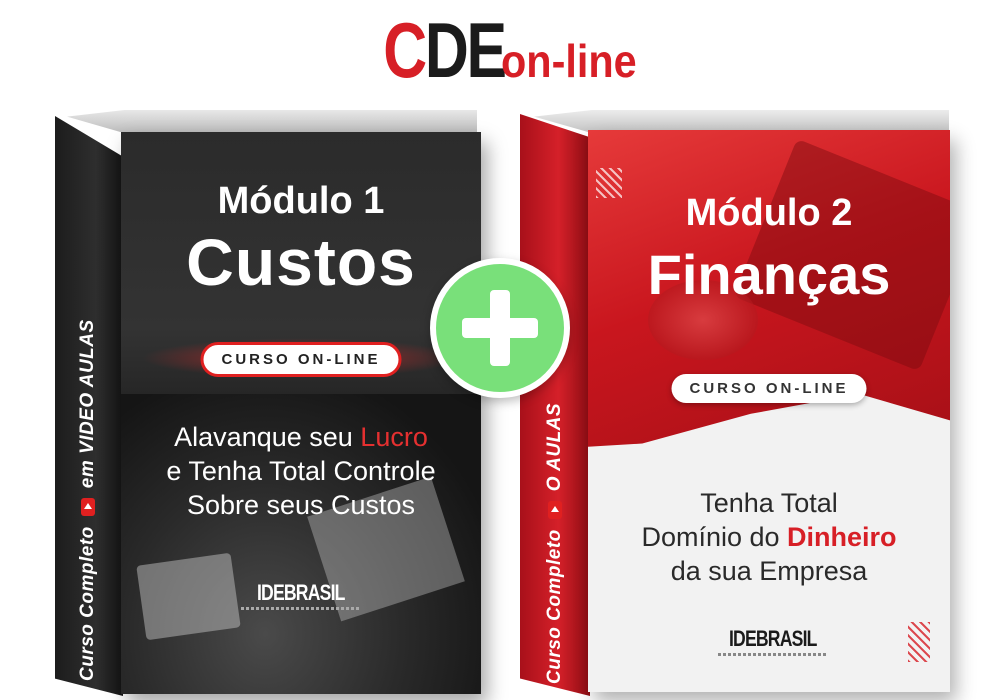  Describe the element at coordinates (394, 437) in the screenshot. I see `tagline-highlight: Lucro` at that location.